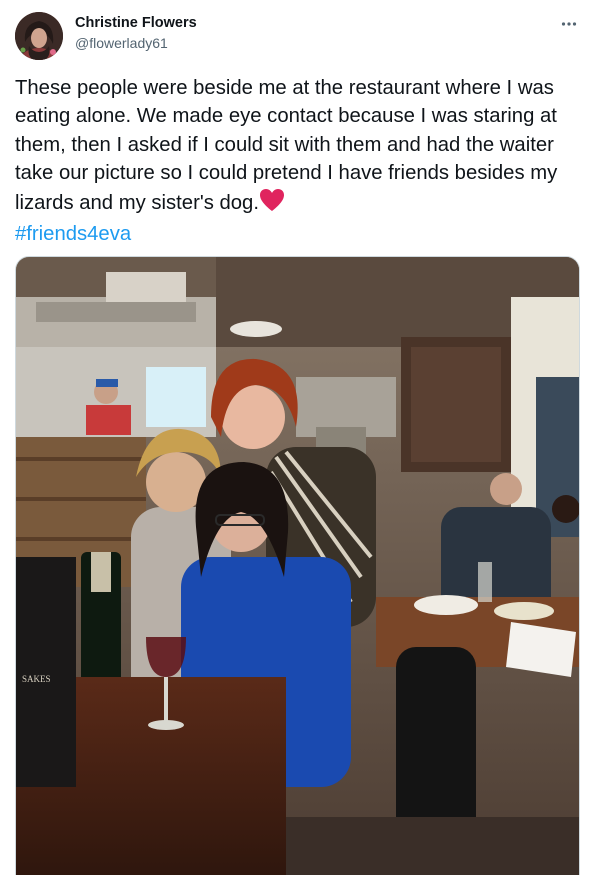 The image size is (593, 875). Describe the element at coordinates (121, 43) in the screenshot. I see `author-handle: @flowerlady61` at that location.